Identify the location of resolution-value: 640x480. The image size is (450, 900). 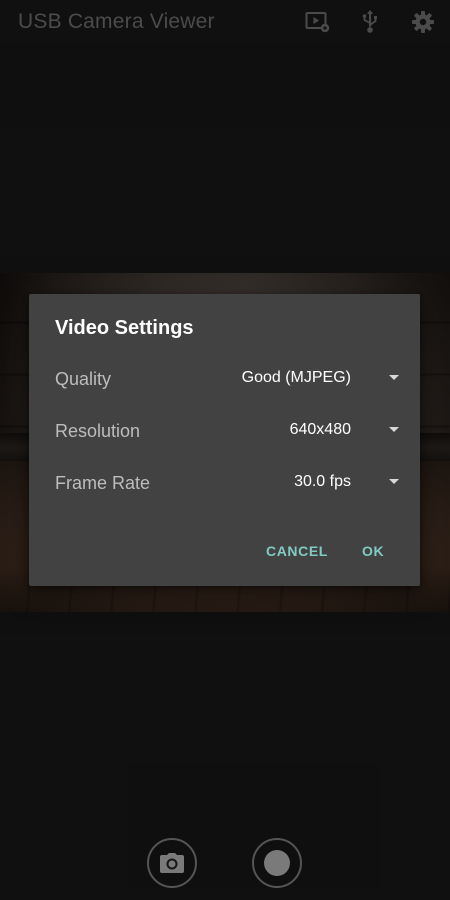
(320, 429).